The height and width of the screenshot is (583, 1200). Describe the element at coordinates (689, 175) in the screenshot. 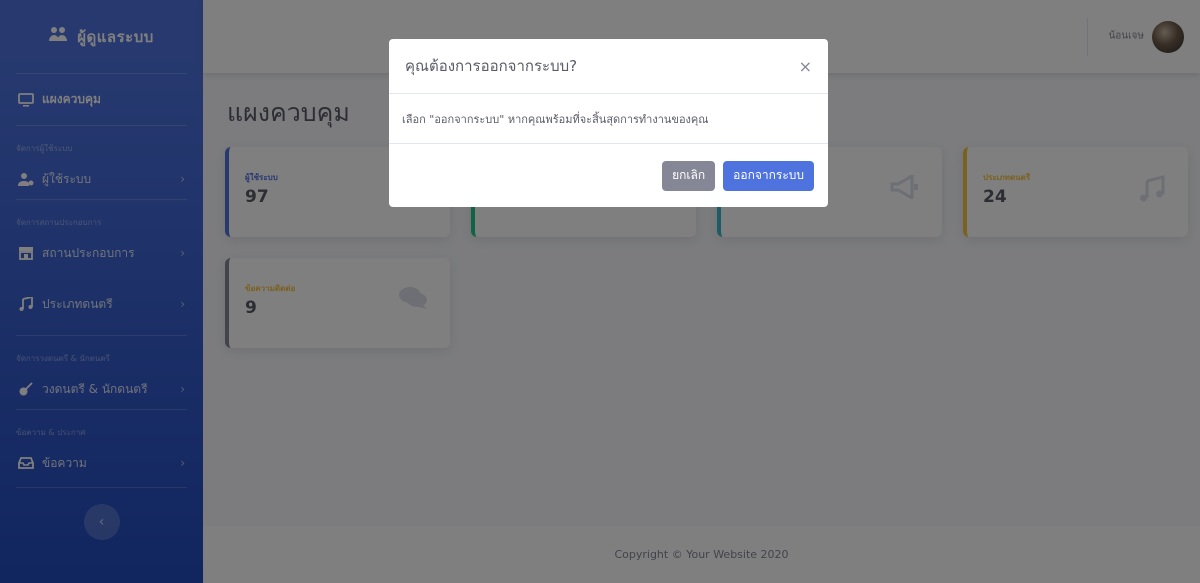

I see `cancel-button: ยกเลิก` at that location.